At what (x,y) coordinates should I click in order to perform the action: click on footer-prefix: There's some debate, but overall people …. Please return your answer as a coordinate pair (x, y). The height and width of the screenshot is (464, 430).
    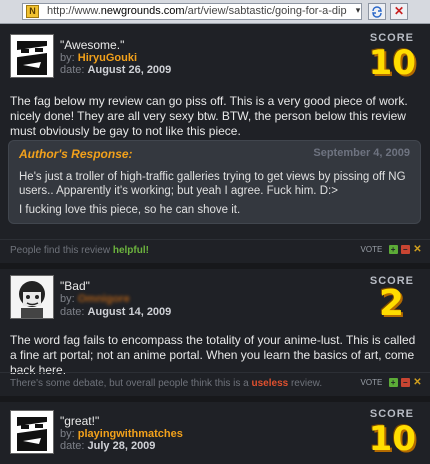
    Looking at the image, I should click on (131, 383).